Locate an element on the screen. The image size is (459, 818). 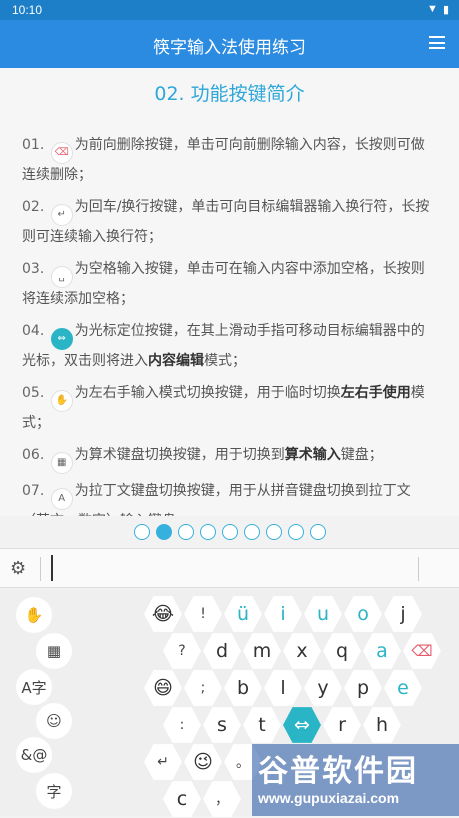
key-d: d is located at coordinates (222, 651).